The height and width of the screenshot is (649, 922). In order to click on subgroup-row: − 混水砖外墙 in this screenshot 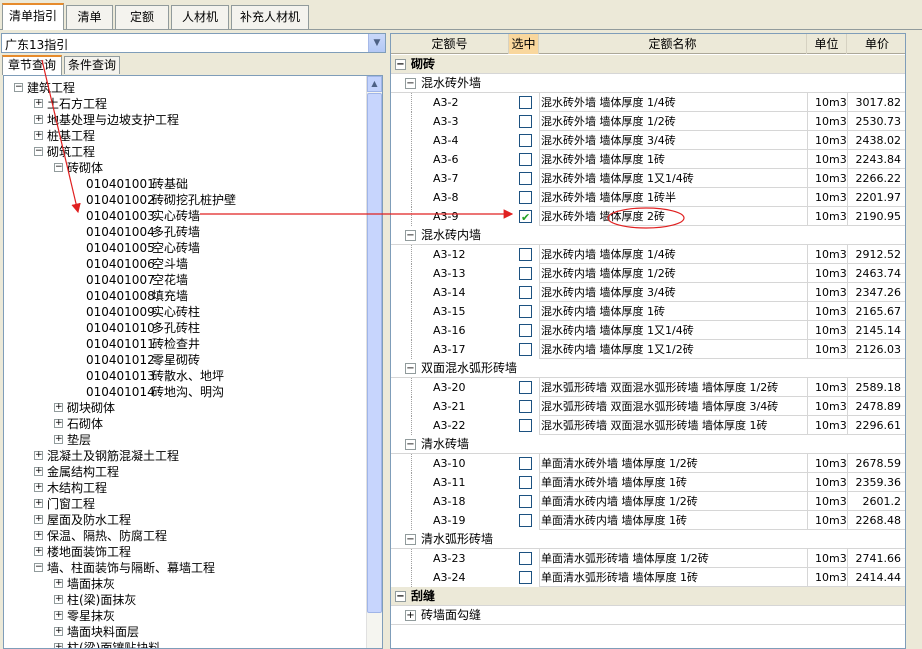, I will do `click(648, 83)`.